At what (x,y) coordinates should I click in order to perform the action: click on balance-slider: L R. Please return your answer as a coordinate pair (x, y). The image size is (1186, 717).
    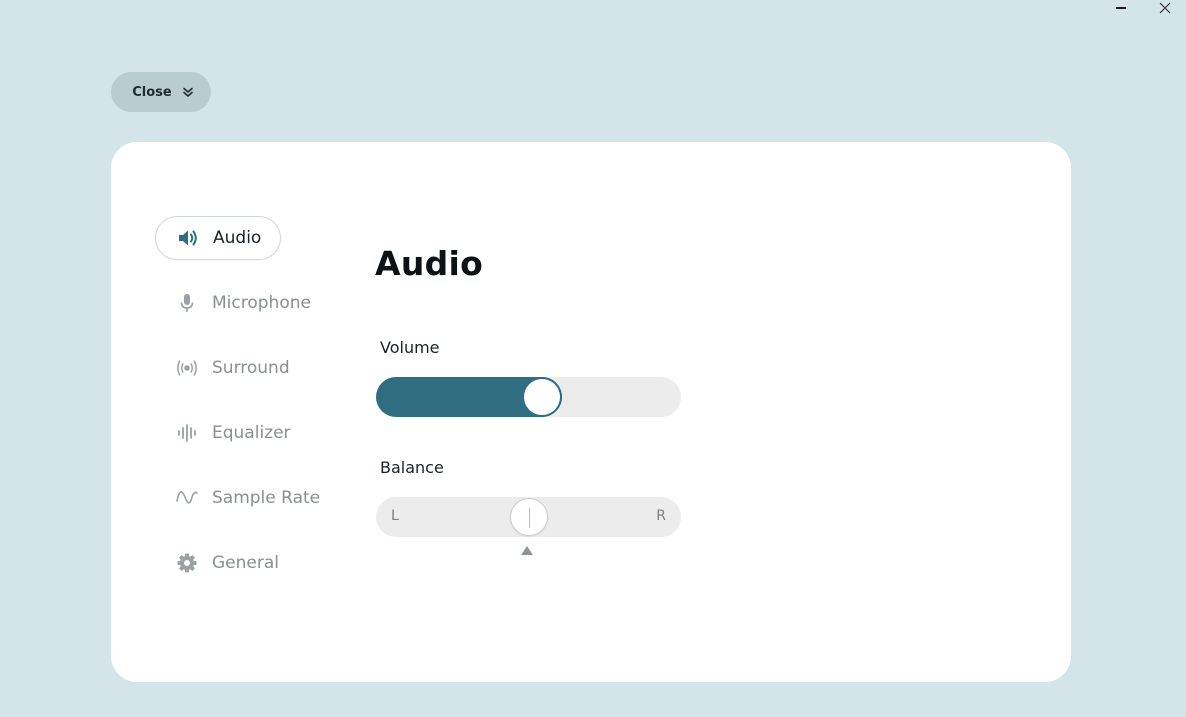
    Looking at the image, I should click on (528, 517).